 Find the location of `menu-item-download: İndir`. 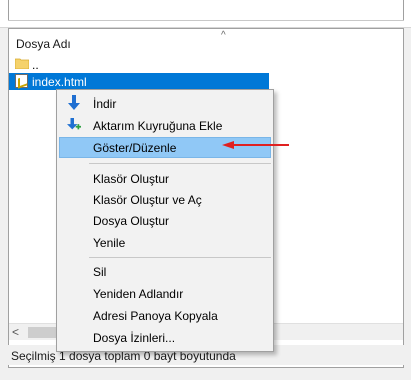

menu-item-download: İndir is located at coordinates (165, 103).